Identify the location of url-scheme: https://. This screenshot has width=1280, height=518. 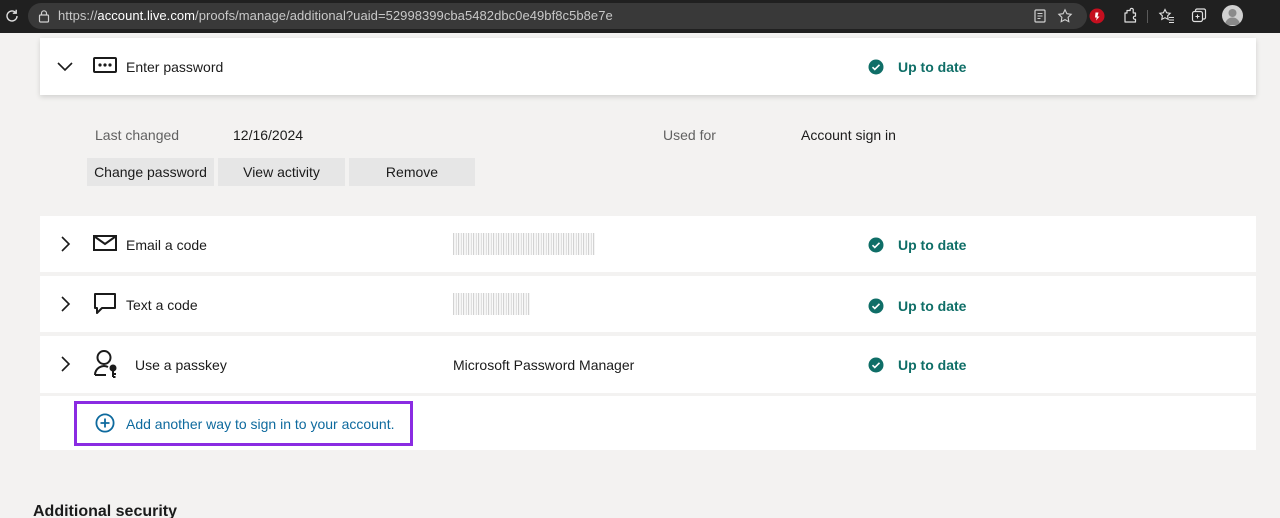
(78, 15).